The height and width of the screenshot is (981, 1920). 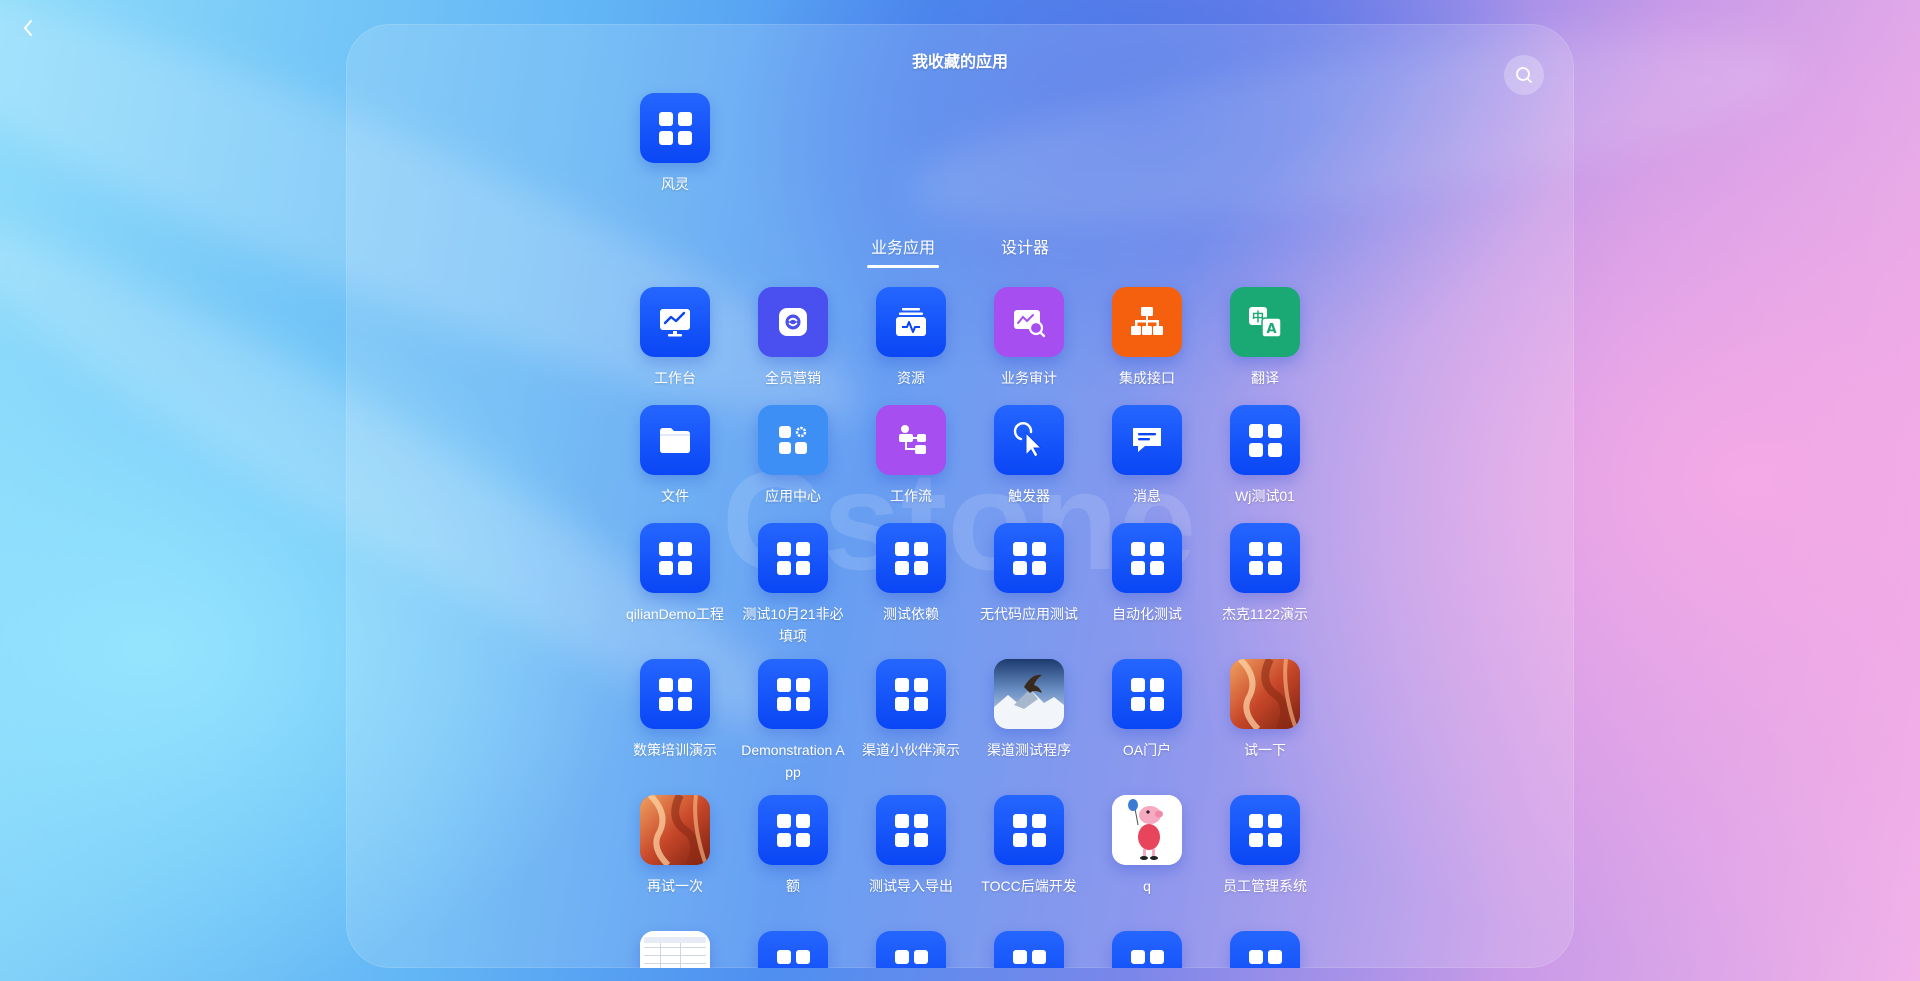 I want to click on chevron-left-icon, so click(x=28, y=28).